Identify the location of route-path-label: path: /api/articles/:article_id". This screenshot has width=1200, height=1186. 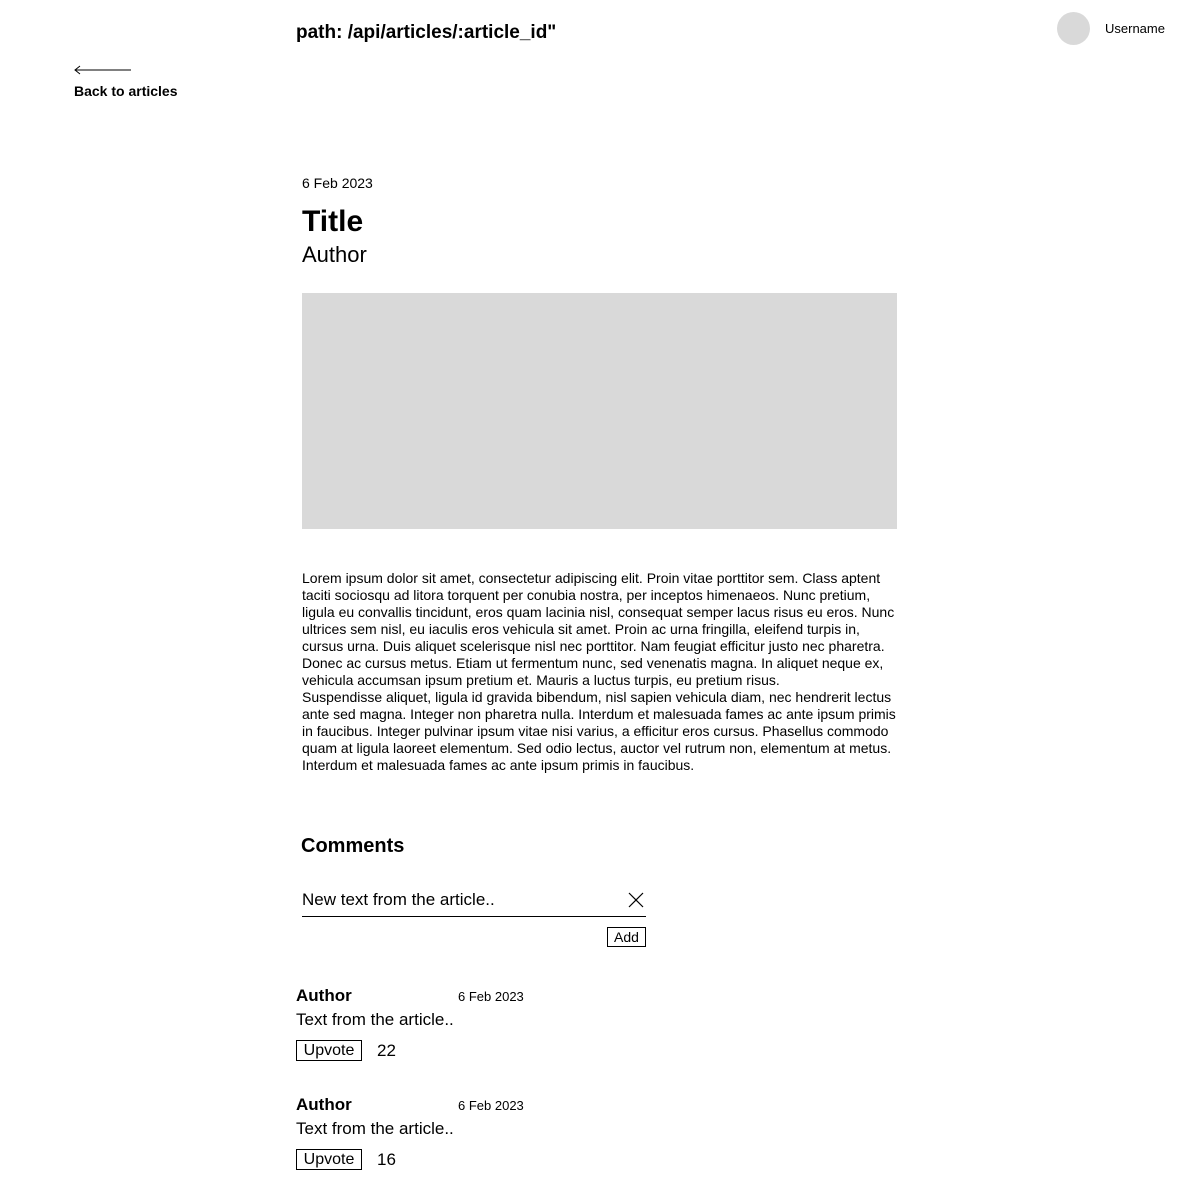
(426, 32).